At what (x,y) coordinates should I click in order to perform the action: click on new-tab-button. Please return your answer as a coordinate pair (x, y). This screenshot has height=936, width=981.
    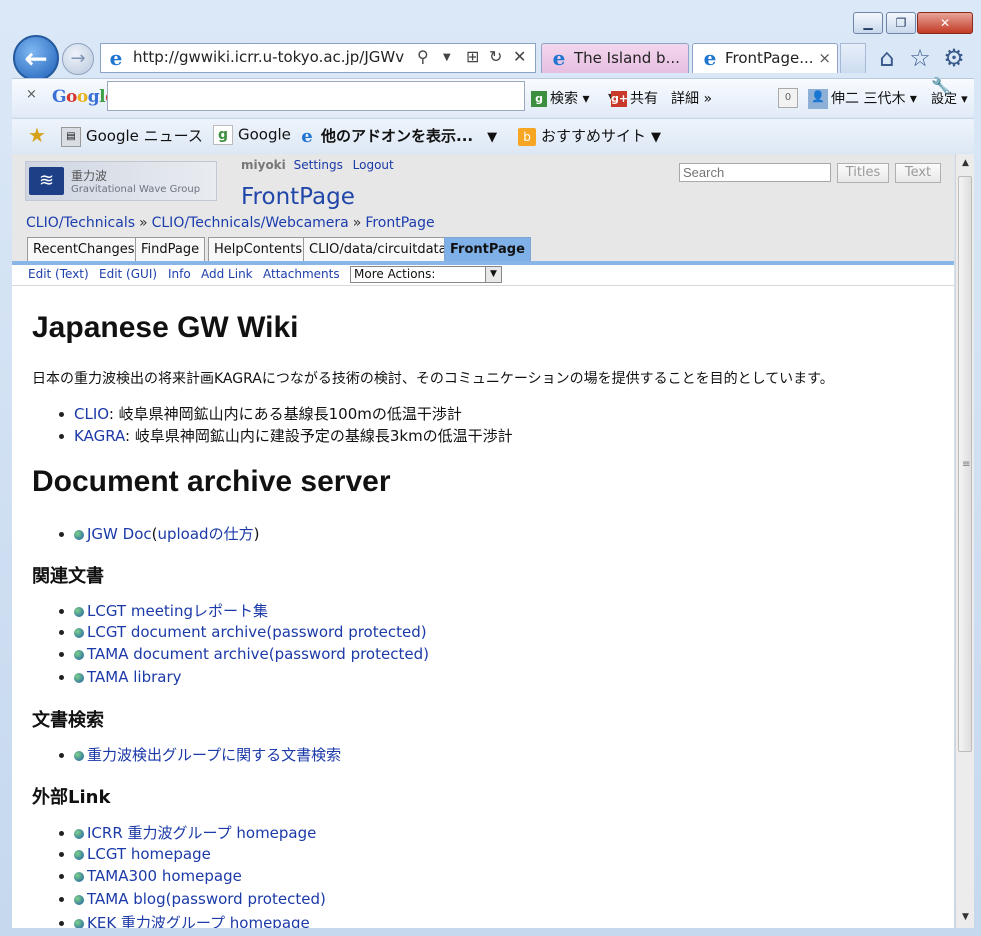
    Looking at the image, I should click on (853, 58).